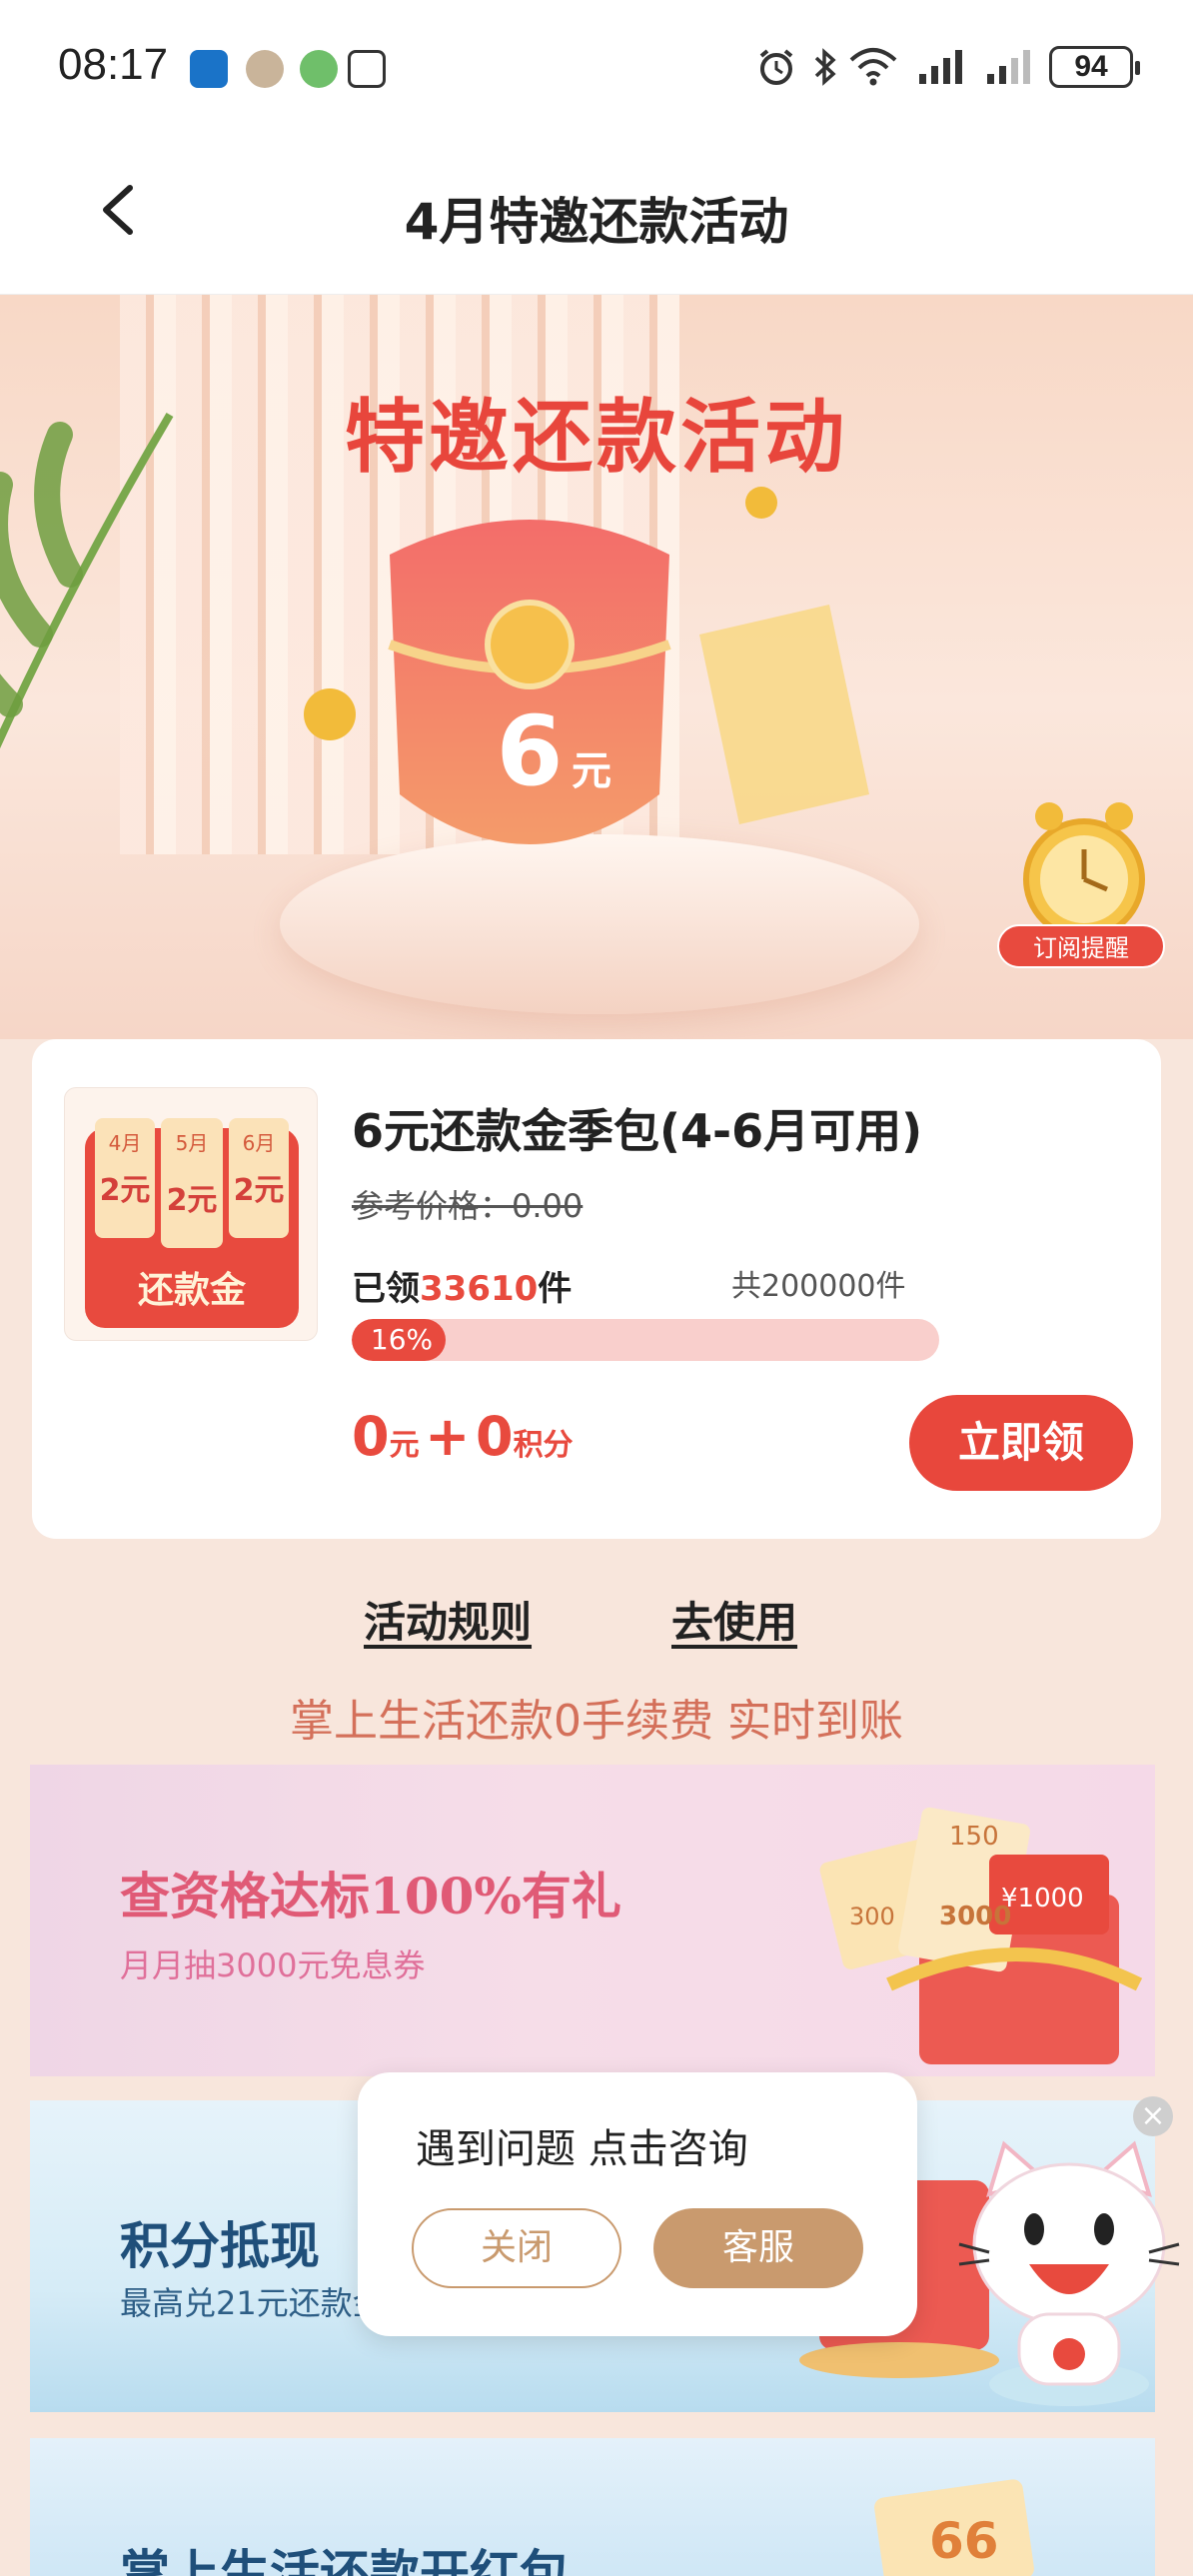 The height and width of the screenshot is (2576, 1193). I want to click on price-plus: +, so click(448, 1436).